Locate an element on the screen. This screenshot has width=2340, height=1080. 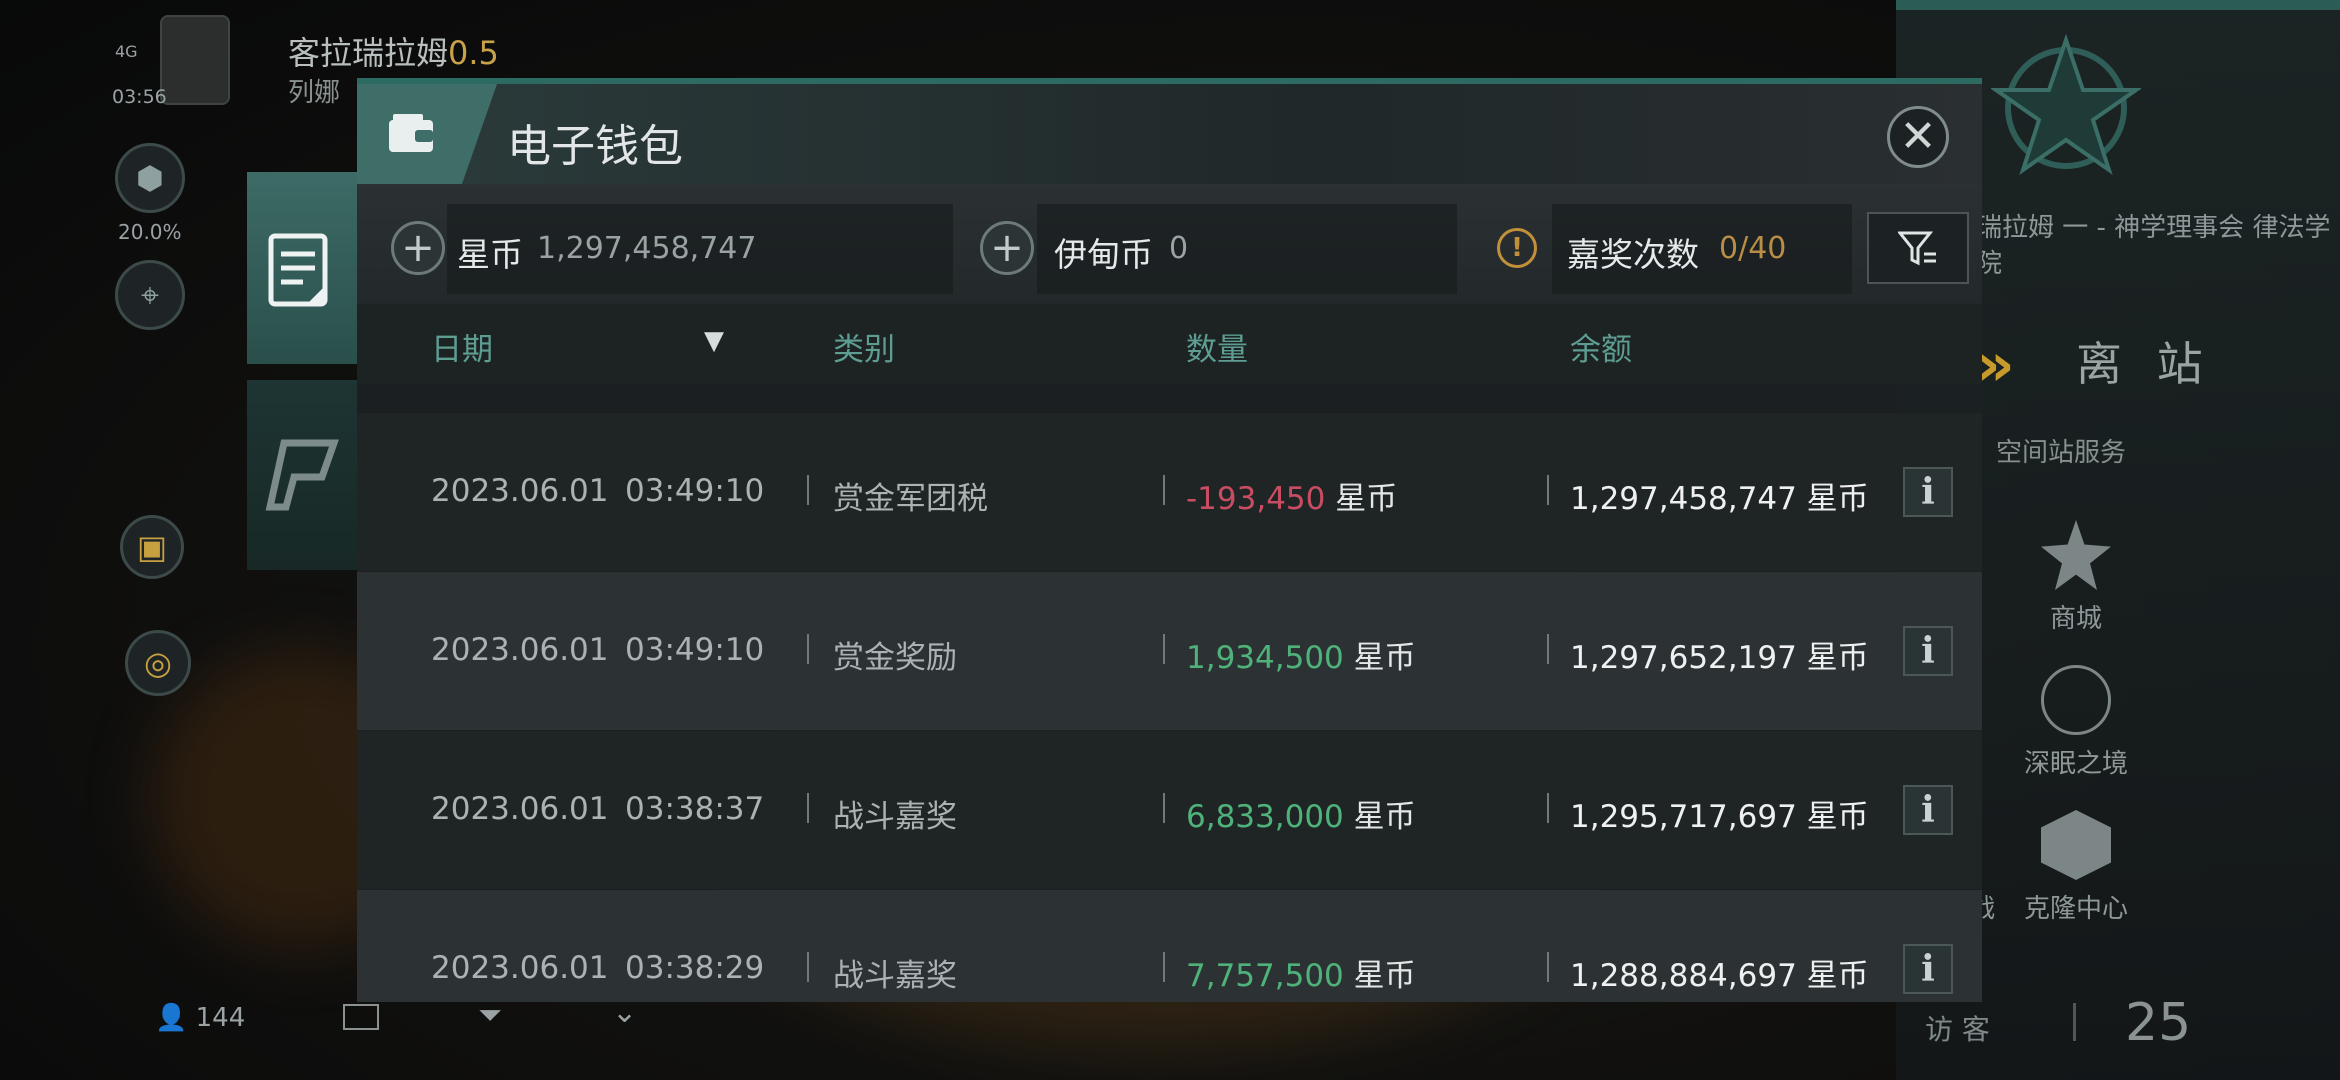
close-icon: ✕ is located at coordinates (1918, 136).